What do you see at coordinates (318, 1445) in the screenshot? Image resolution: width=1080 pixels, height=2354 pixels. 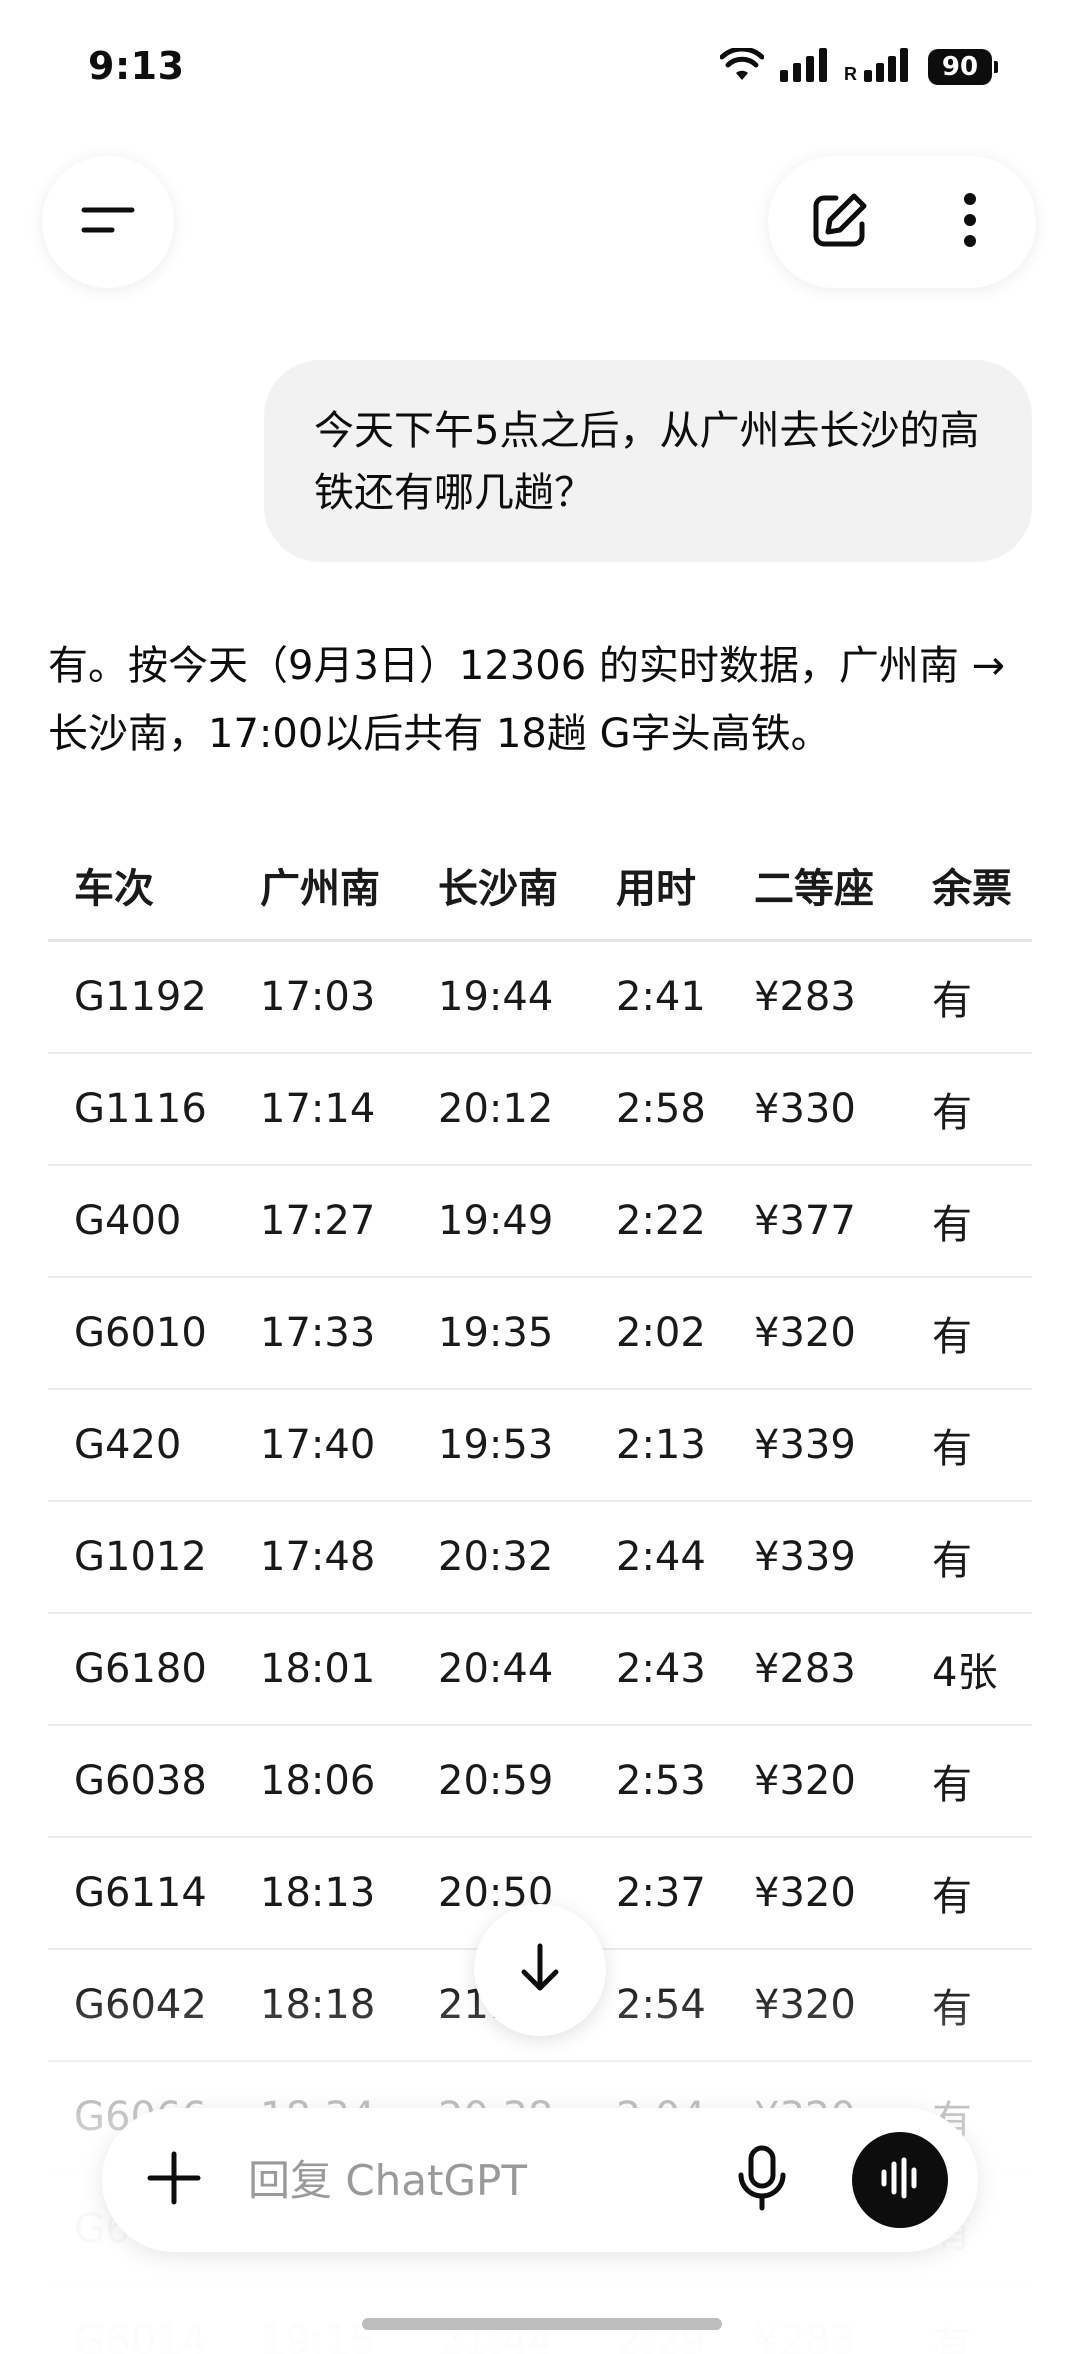 I see `cell-depart: 17:40` at bounding box center [318, 1445].